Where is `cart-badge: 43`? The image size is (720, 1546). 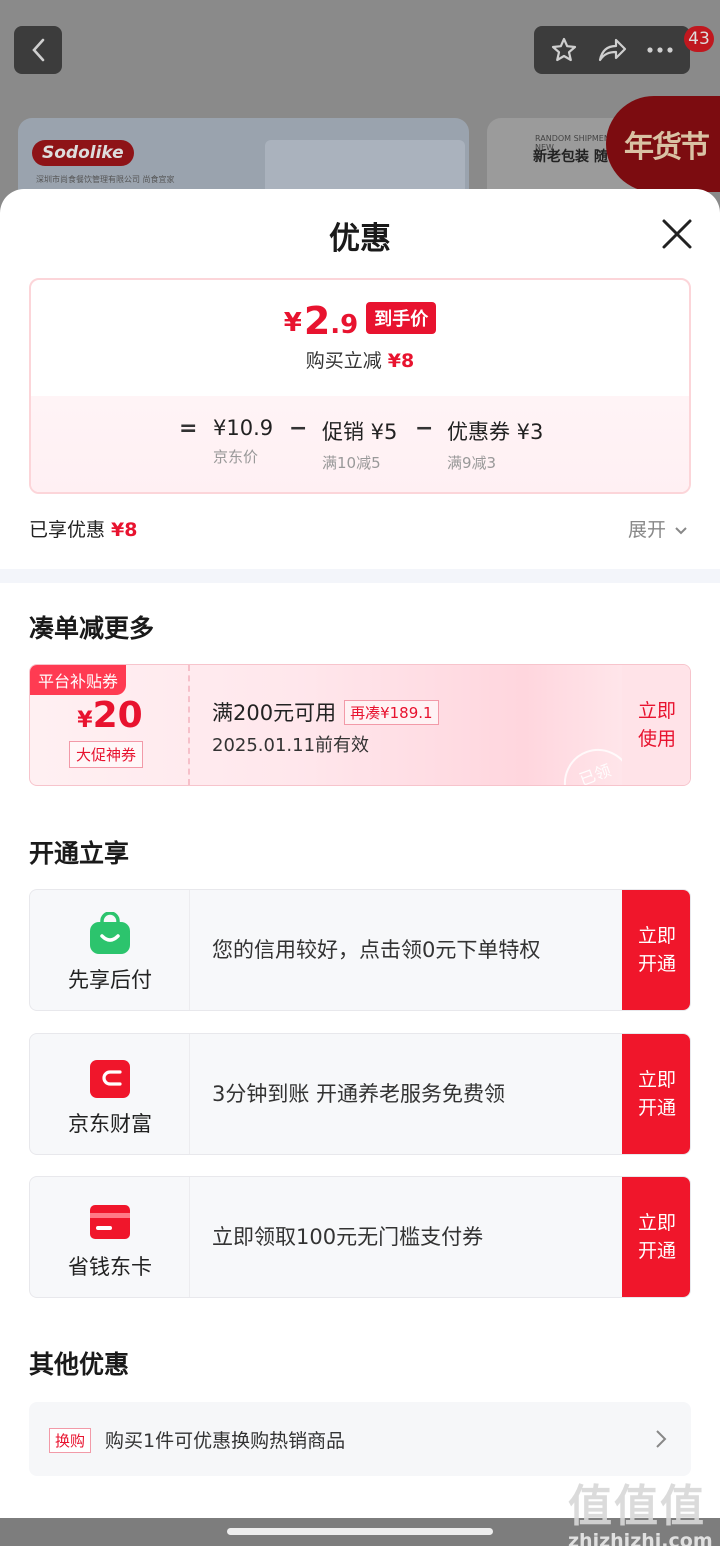
cart-badge: 43 is located at coordinates (699, 39).